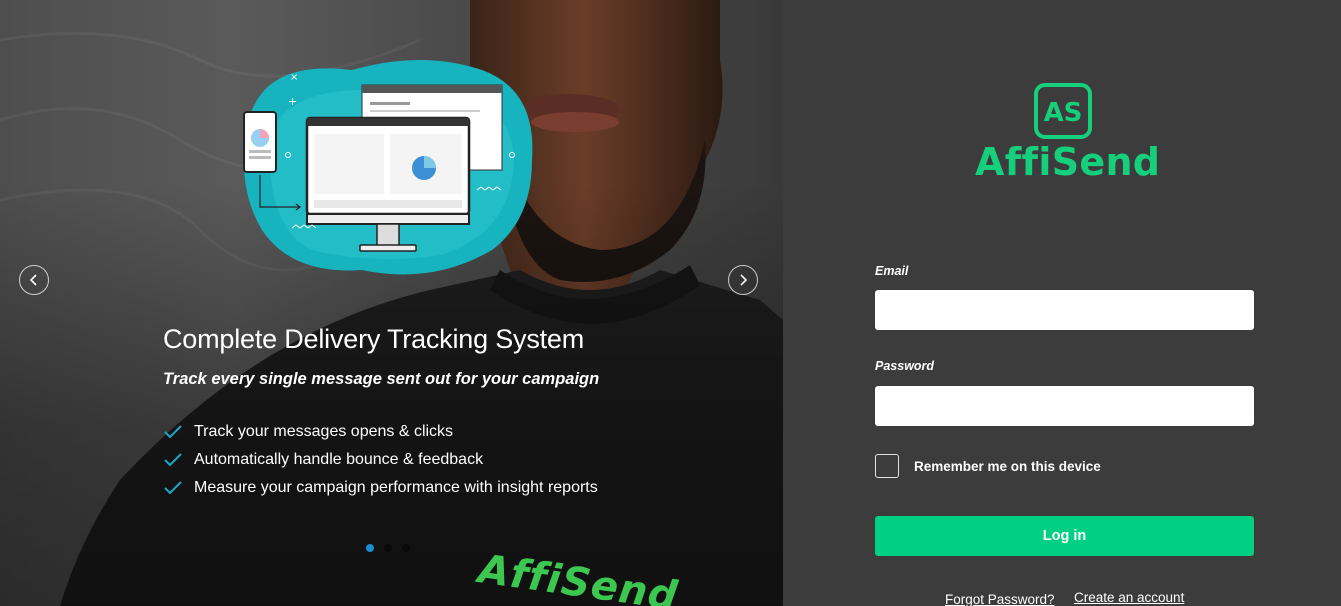 The height and width of the screenshot is (606, 1341). I want to click on email-field, so click(1064, 310).